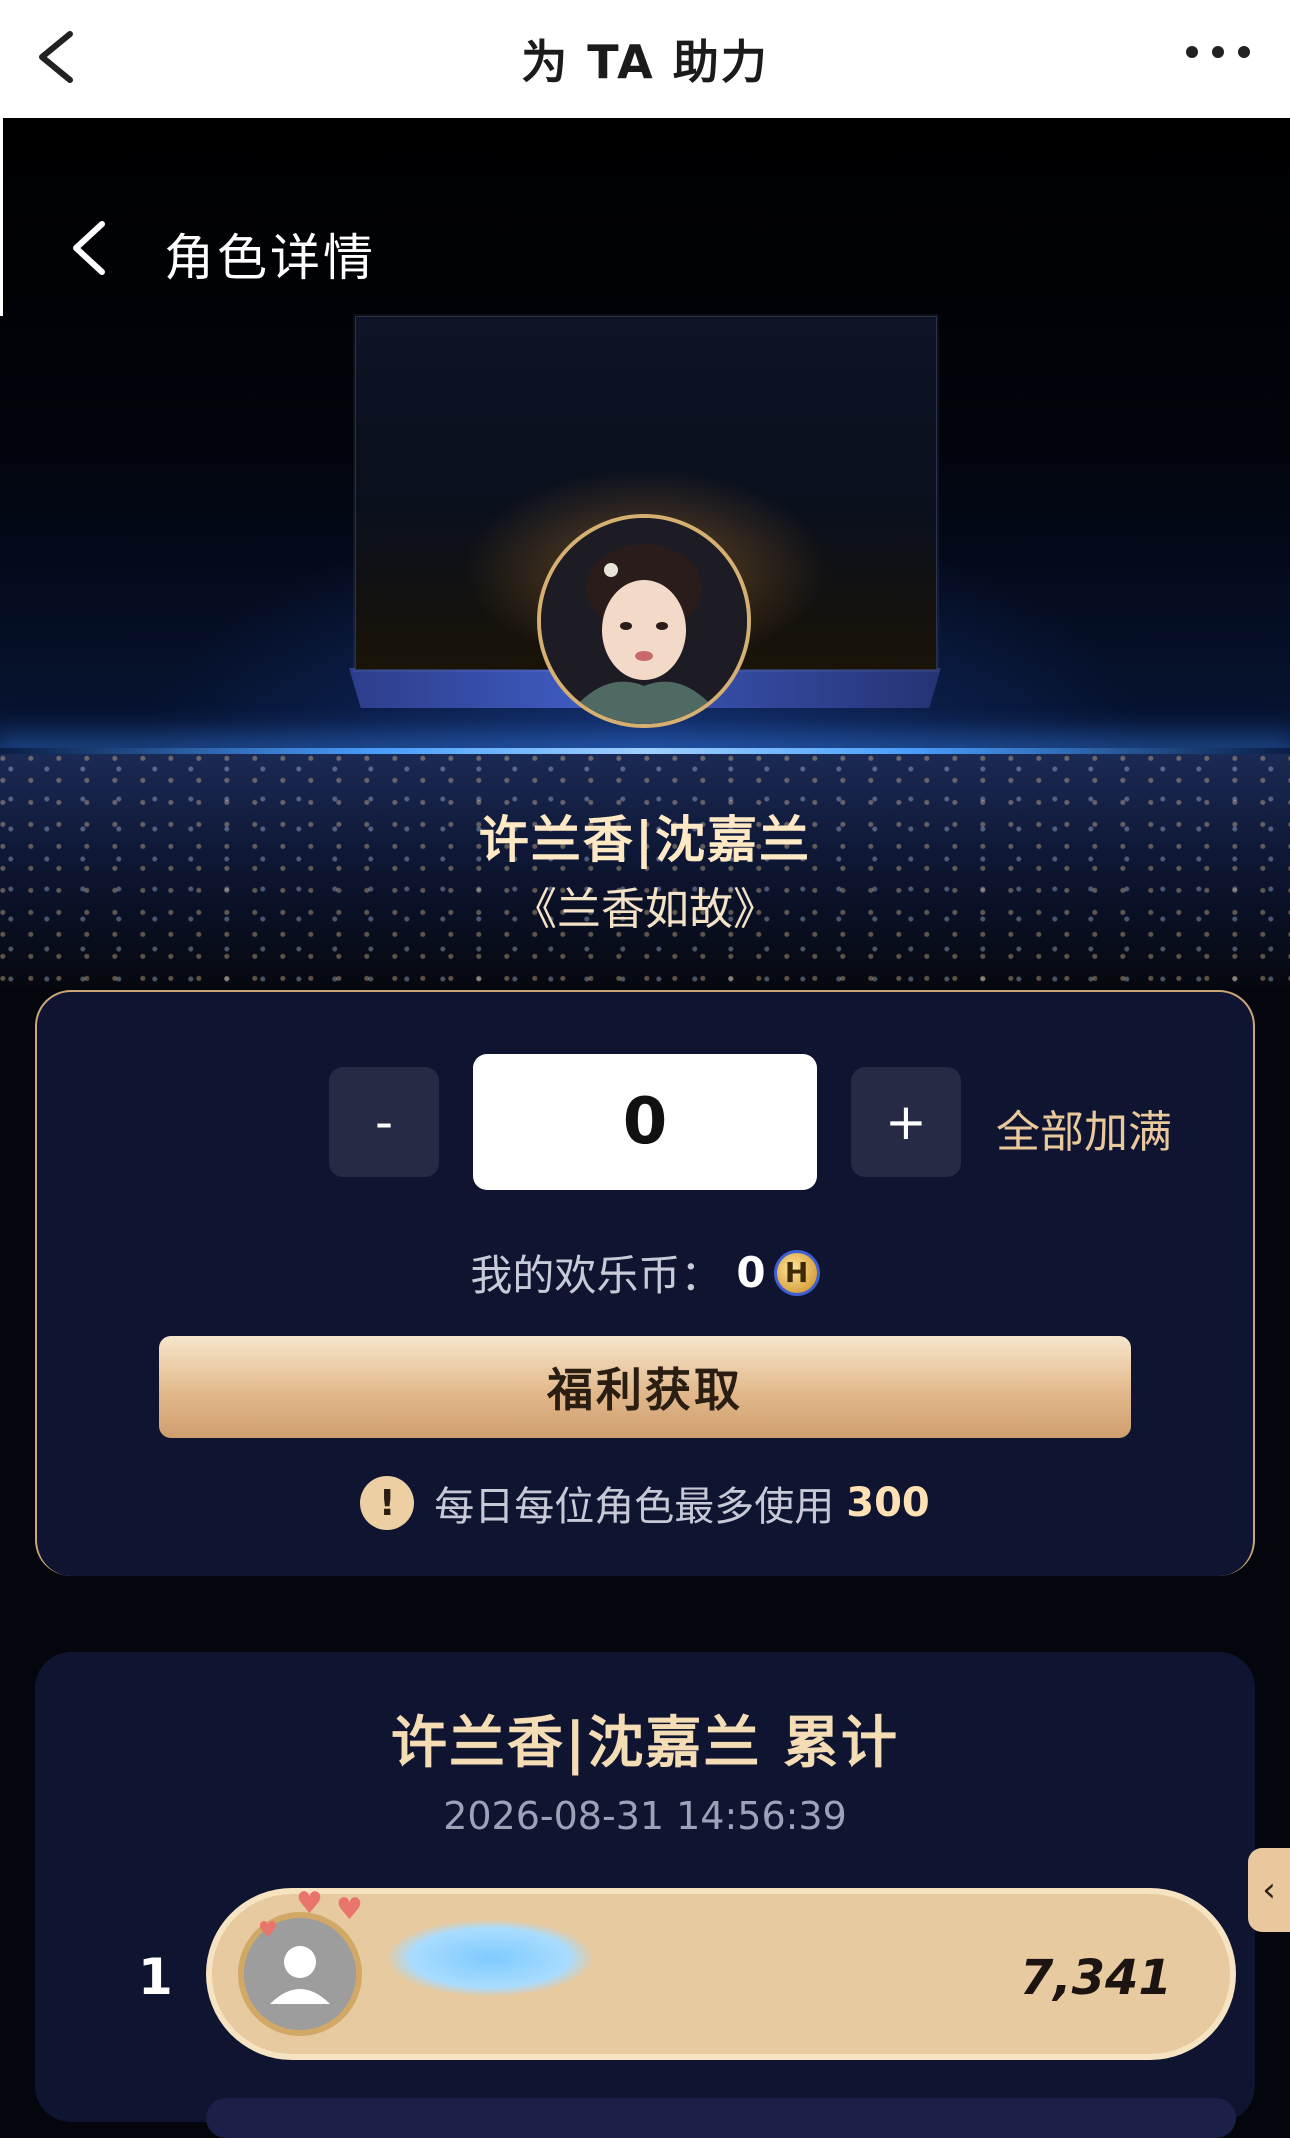 The height and width of the screenshot is (2138, 1290). I want to click on drama-title: 《兰香如故》, so click(645, 909).